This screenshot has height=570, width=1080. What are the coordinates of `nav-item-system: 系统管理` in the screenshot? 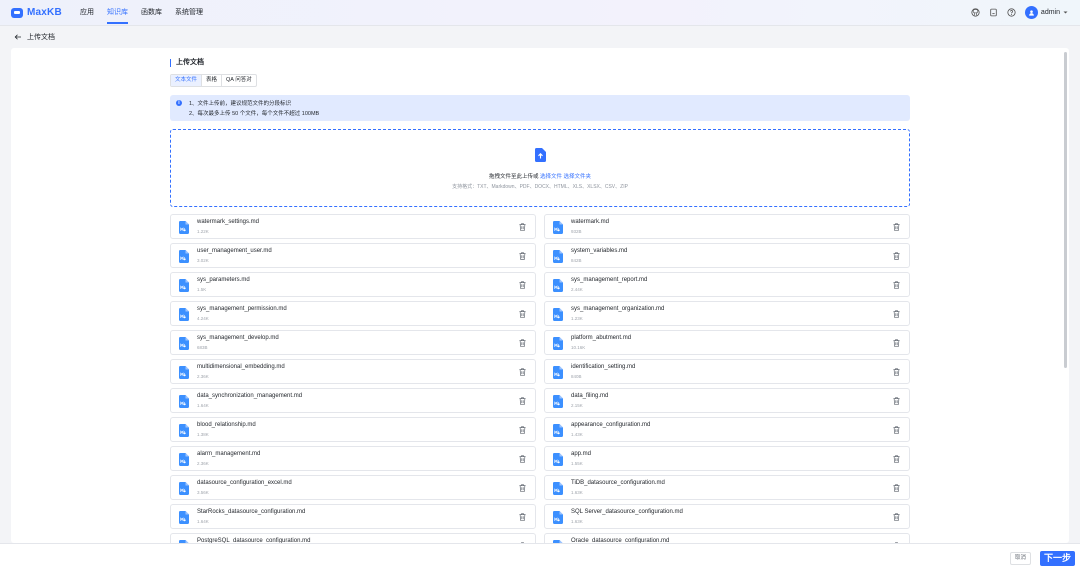 It's located at (189, 13).